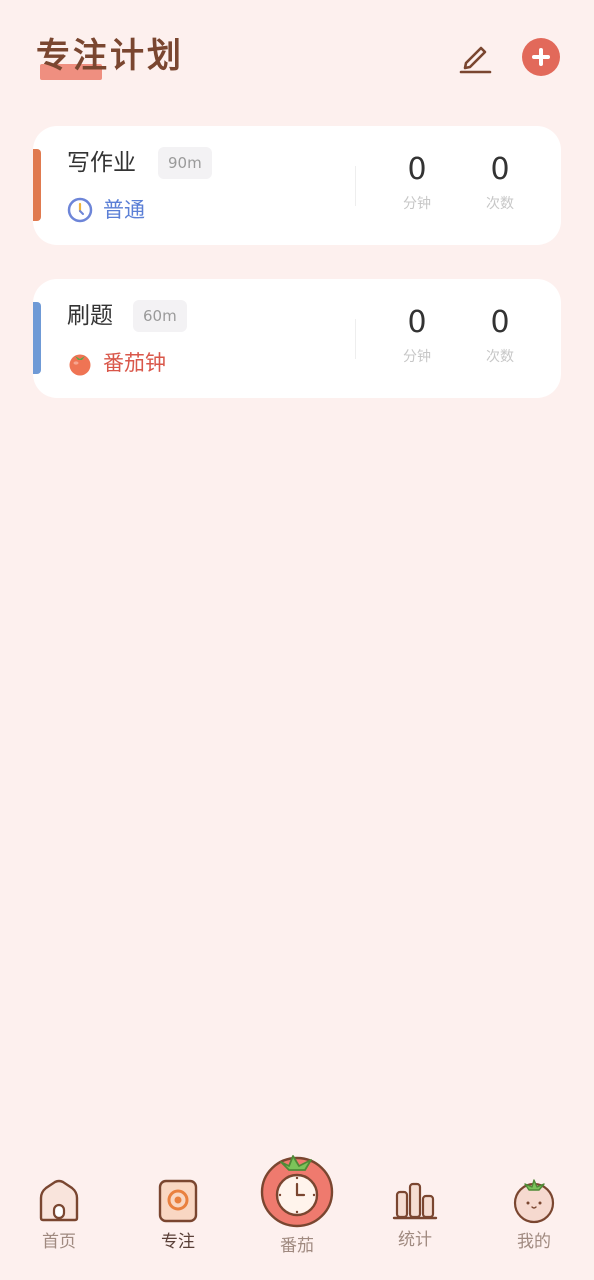 The image size is (594, 1280). Describe the element at coordinates (59, 1200) in the screenshot. I see `home-icon` at that location.